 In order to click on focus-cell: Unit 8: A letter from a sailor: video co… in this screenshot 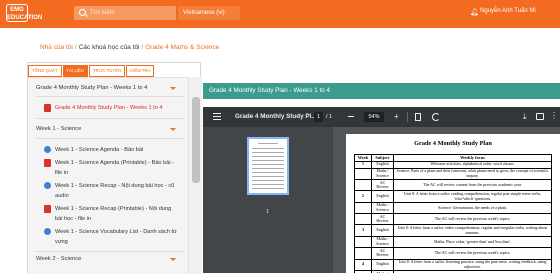, I will do `click(472, 230)`.